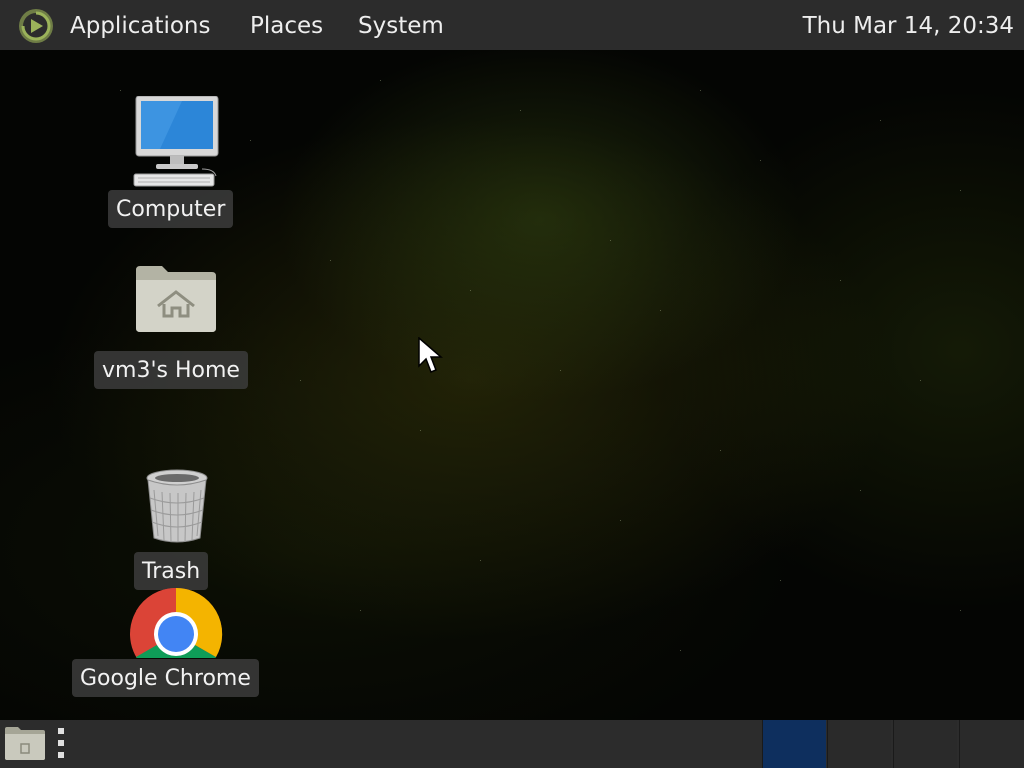 The height and width of the screenshot is (768, 1024). I want to click on desktop-icon-label: vm3's Home, so click(171, 370).